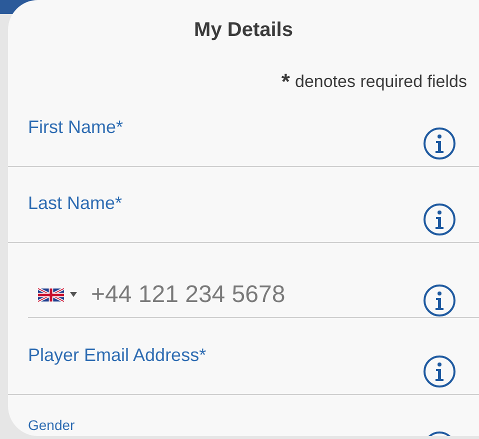  Describe the element at coordinates (243, 30) in the screenshot. I see `dialog-title: My Details` at that location.